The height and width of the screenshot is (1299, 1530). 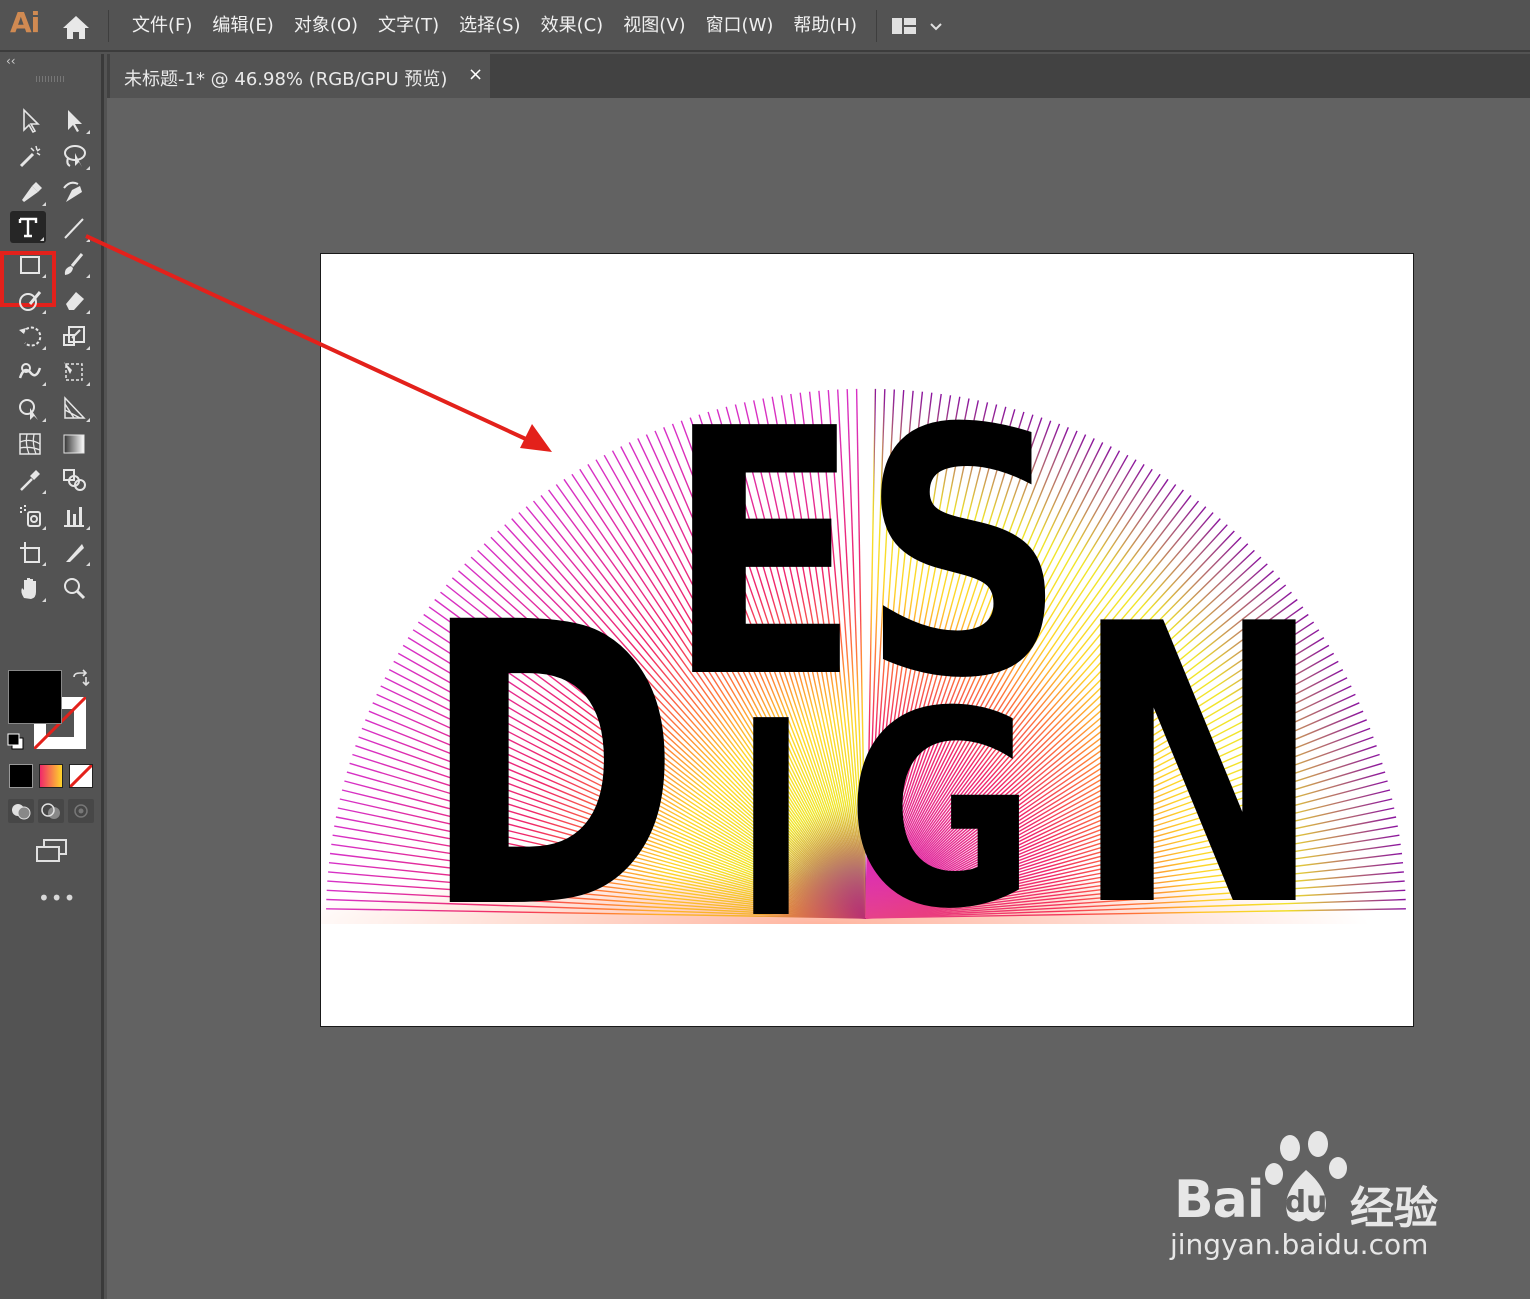 What do you see at coordinates (941, 810) in the screenshot?
I see `artwork-letter-g: G` at bounding box center [941, 810].